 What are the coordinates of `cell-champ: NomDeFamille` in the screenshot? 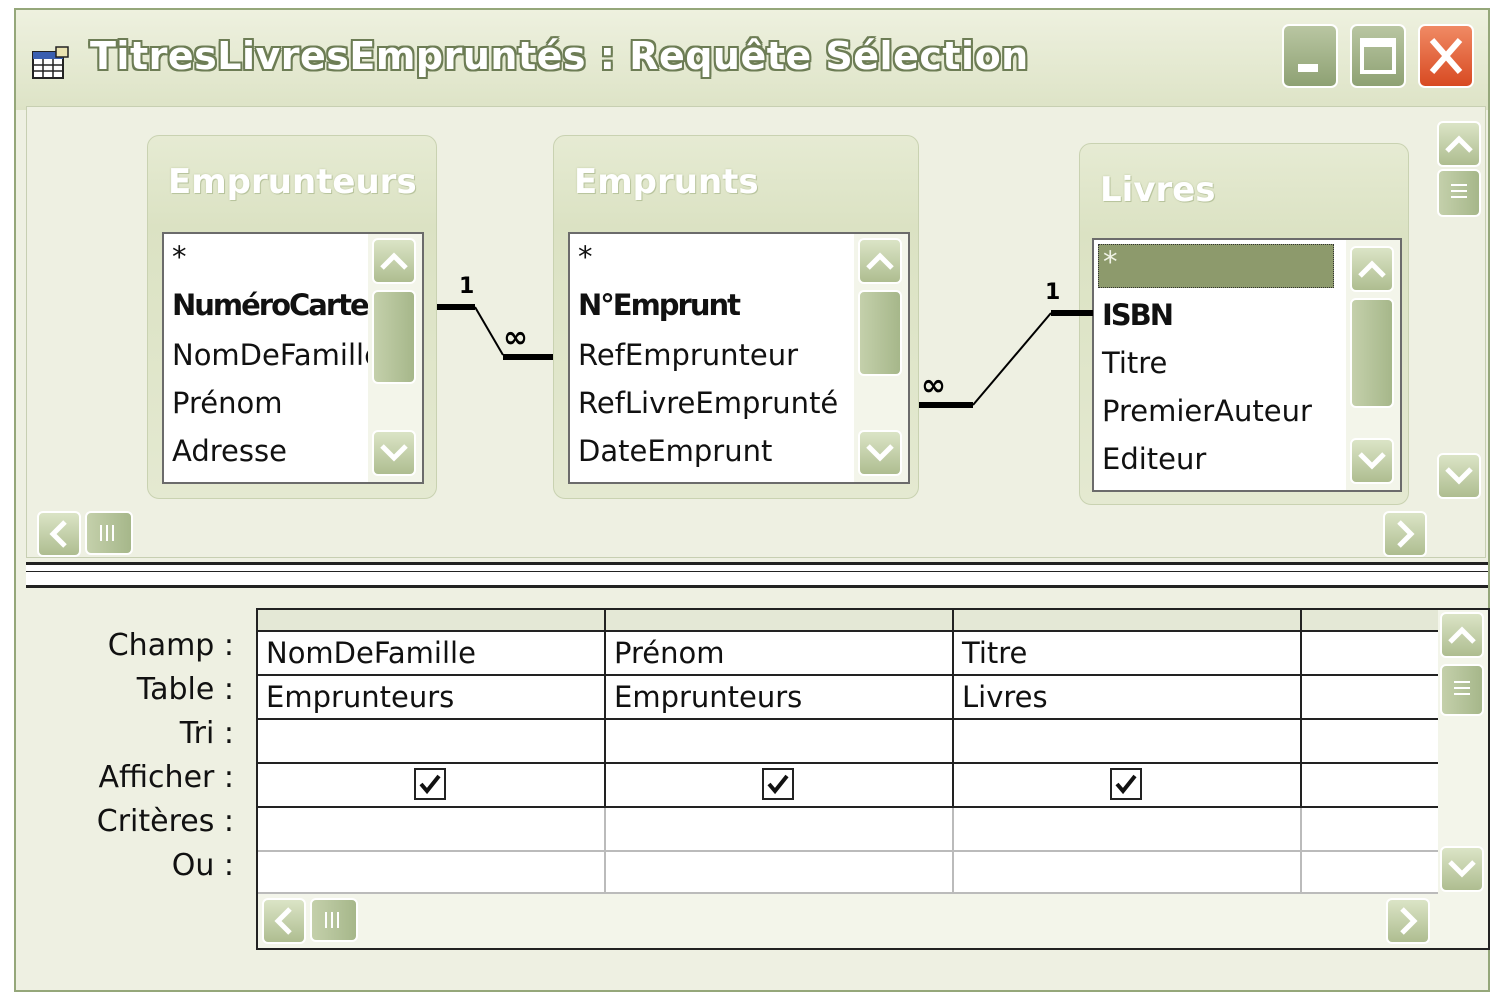 It's located at (371, 653).